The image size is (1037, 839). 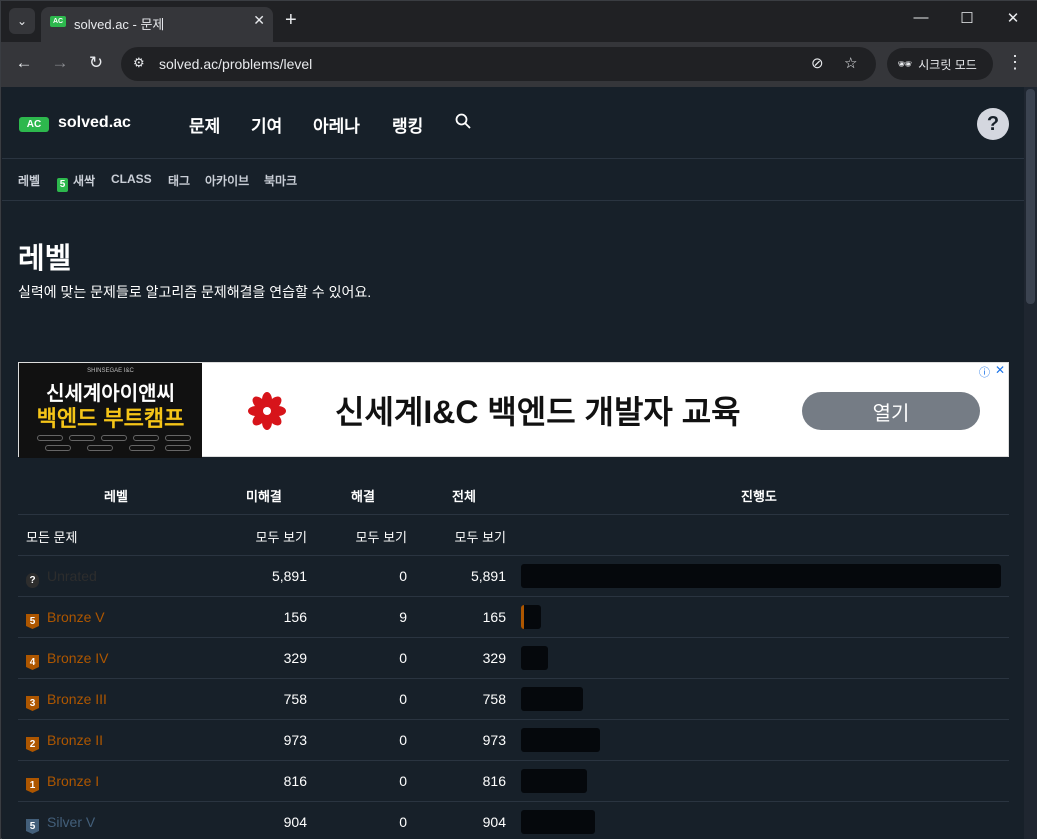 I want to click on subnav-tag: 태그, so click(x=179, y=180).